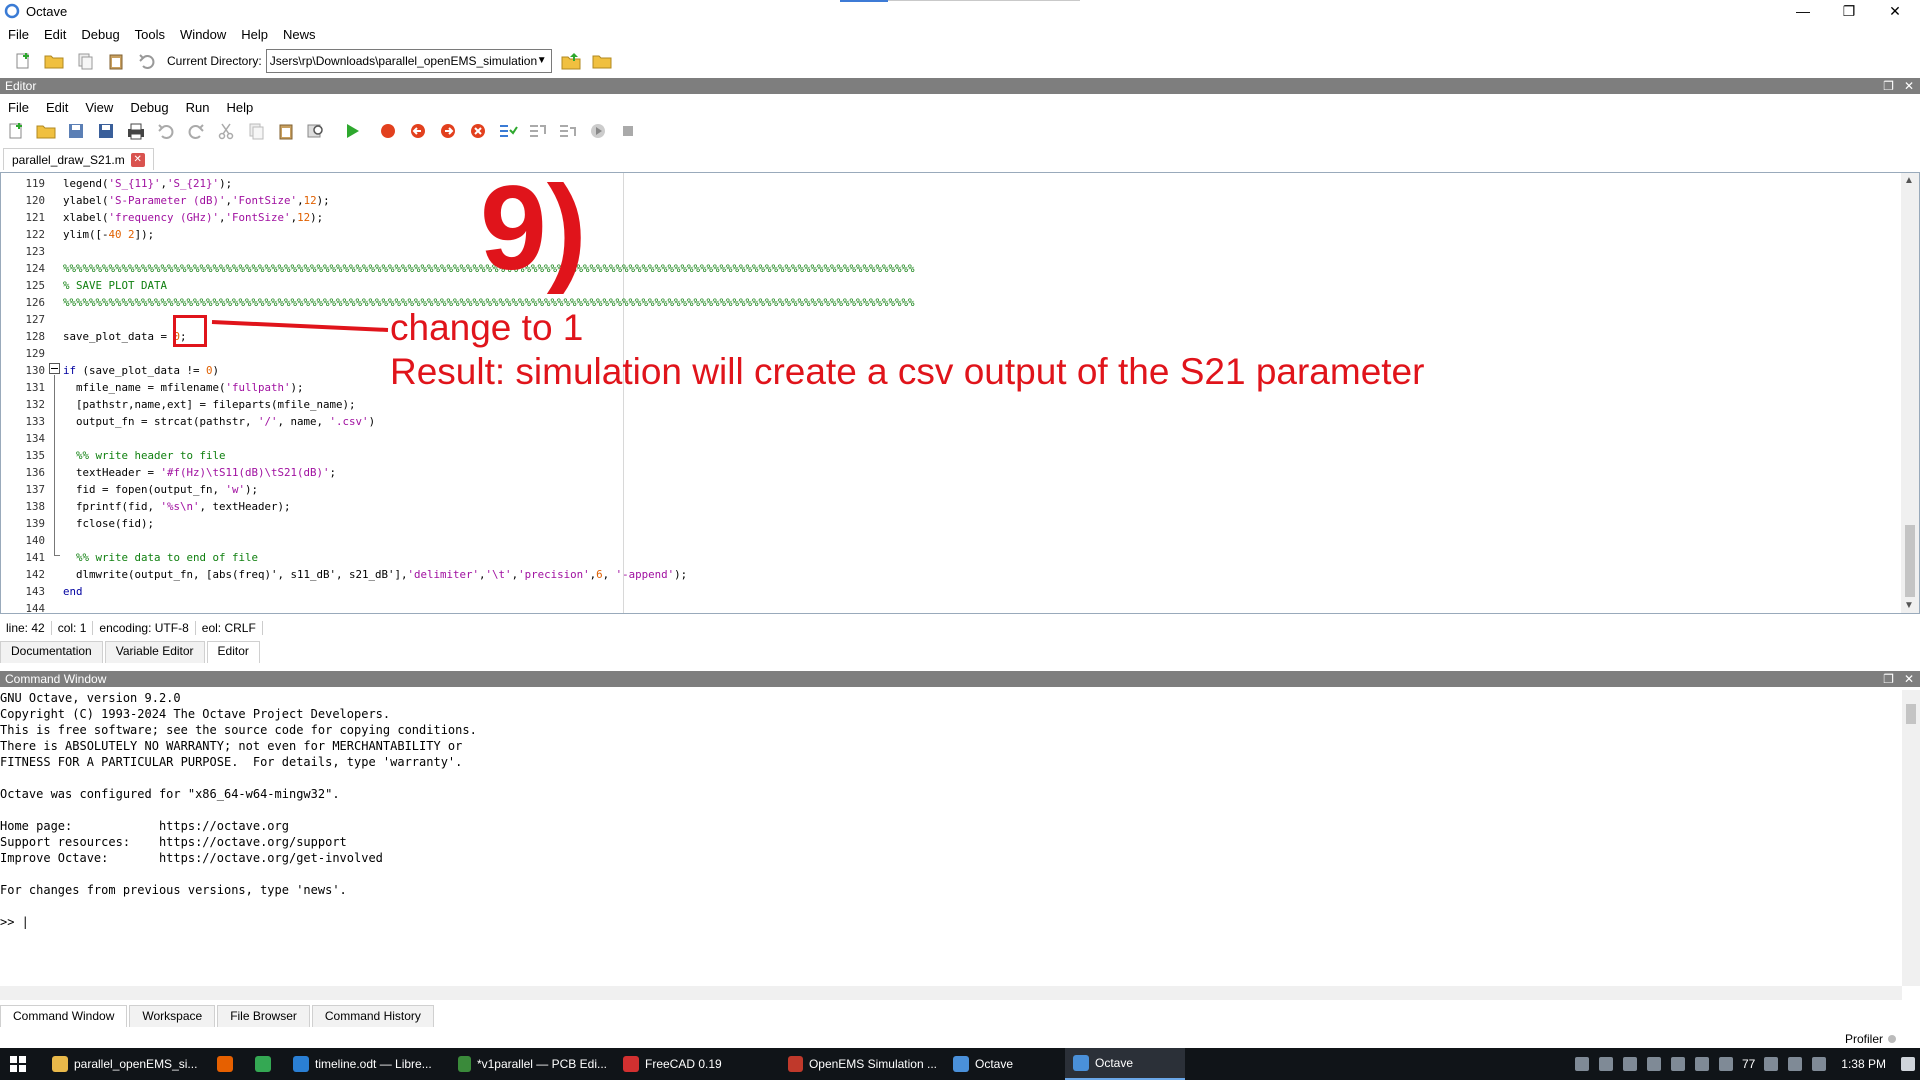 The width and height of the screenshot is (1920, 1080). I want to click on menu-debug: Debug, so click(100, 34).